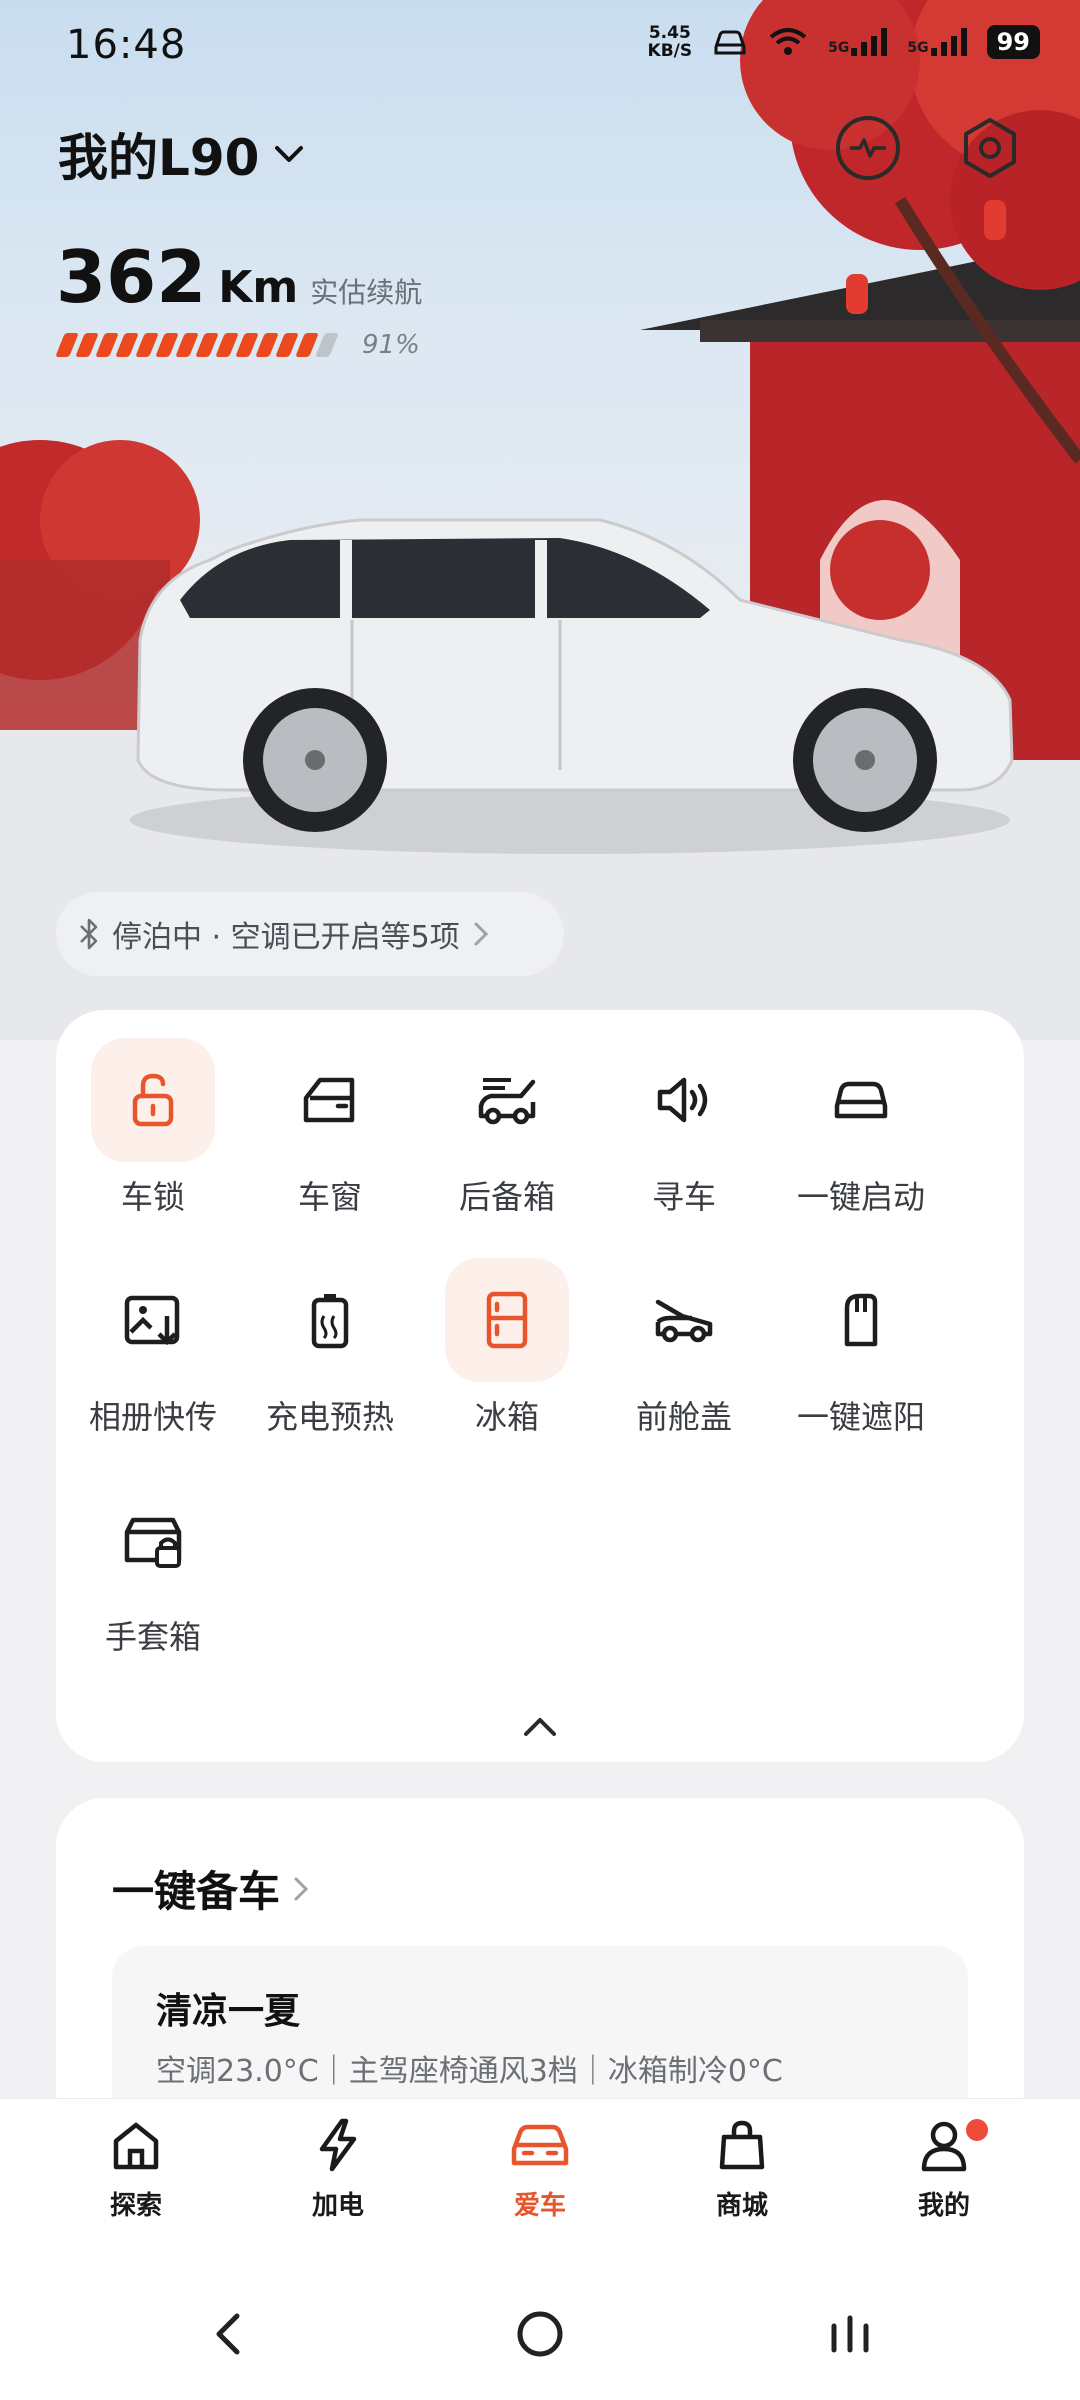 The width and height of the screenshot is (1080, 2400). Describe the element at coordinates (684, 1100) in the screenshot. I see `speaker-icon` at that location.